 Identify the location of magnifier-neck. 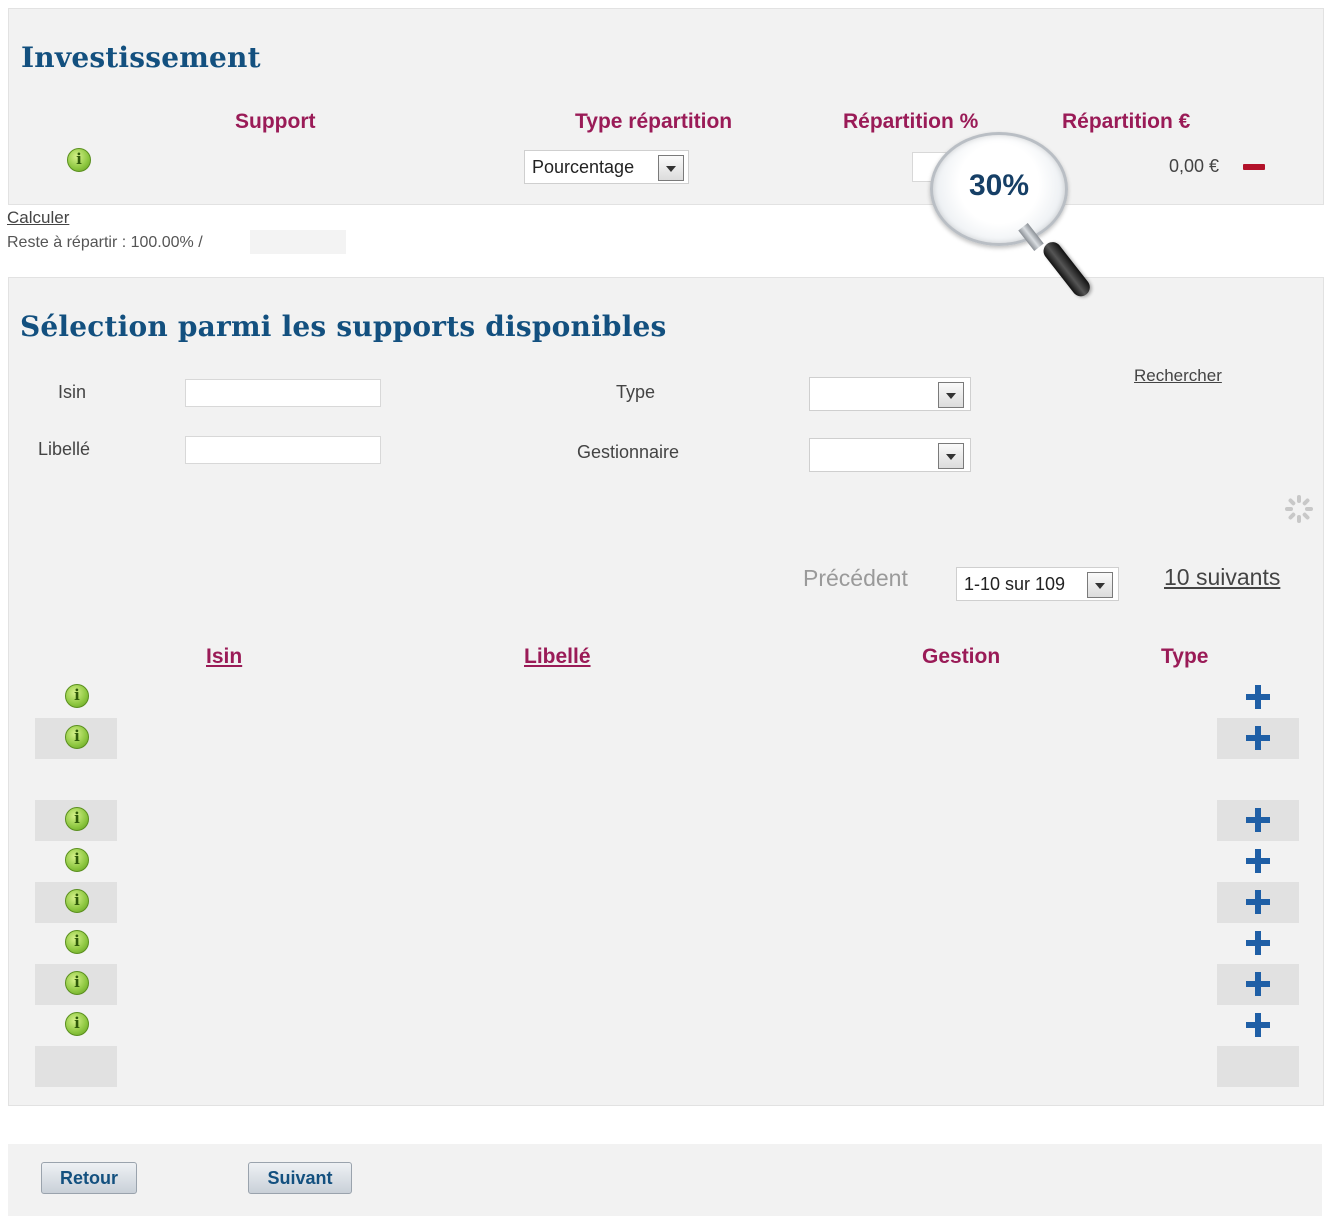
(1031, 237).